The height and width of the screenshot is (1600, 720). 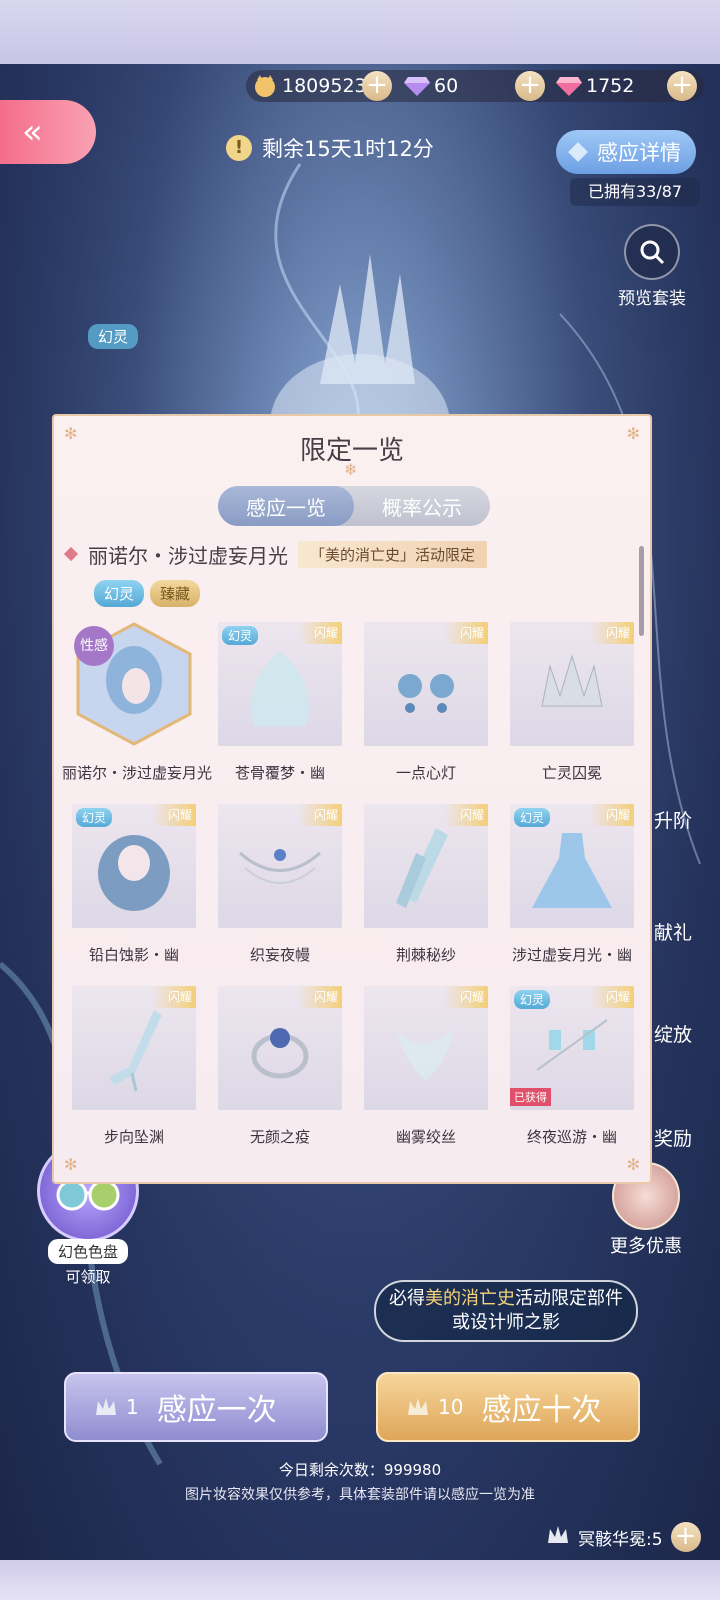 I want to click on side-release: 绽放, so click(x=673, y=1033).